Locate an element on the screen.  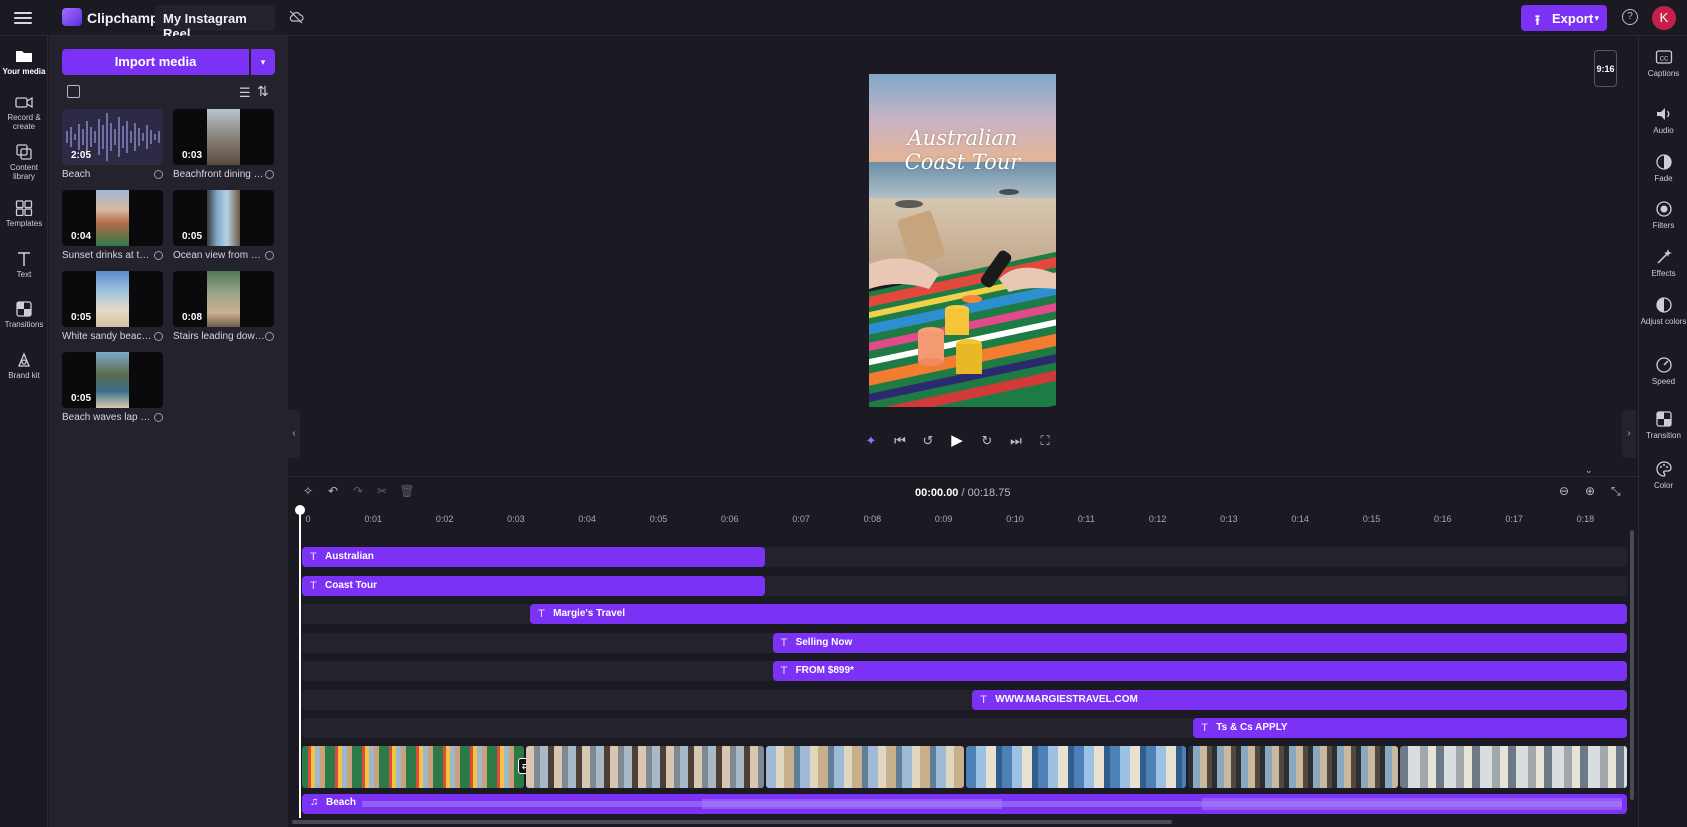
help-icon: ? is located at coordinates (1630, 17).